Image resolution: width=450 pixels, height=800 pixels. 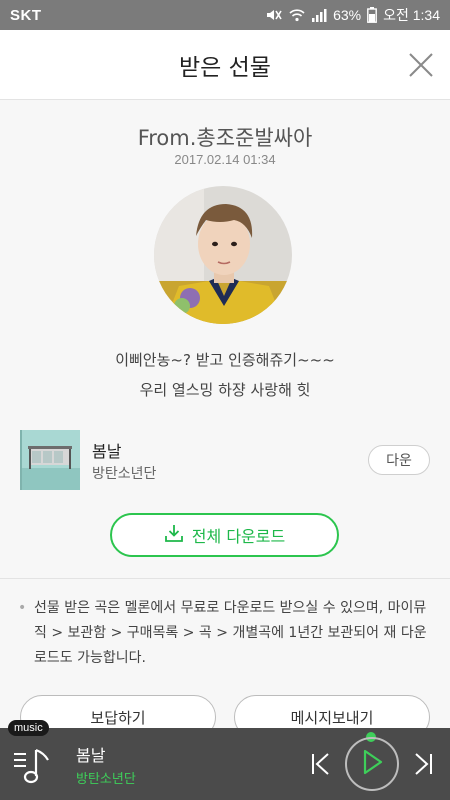 I want to click on previous-track-icon, so click(x=321, y=764).